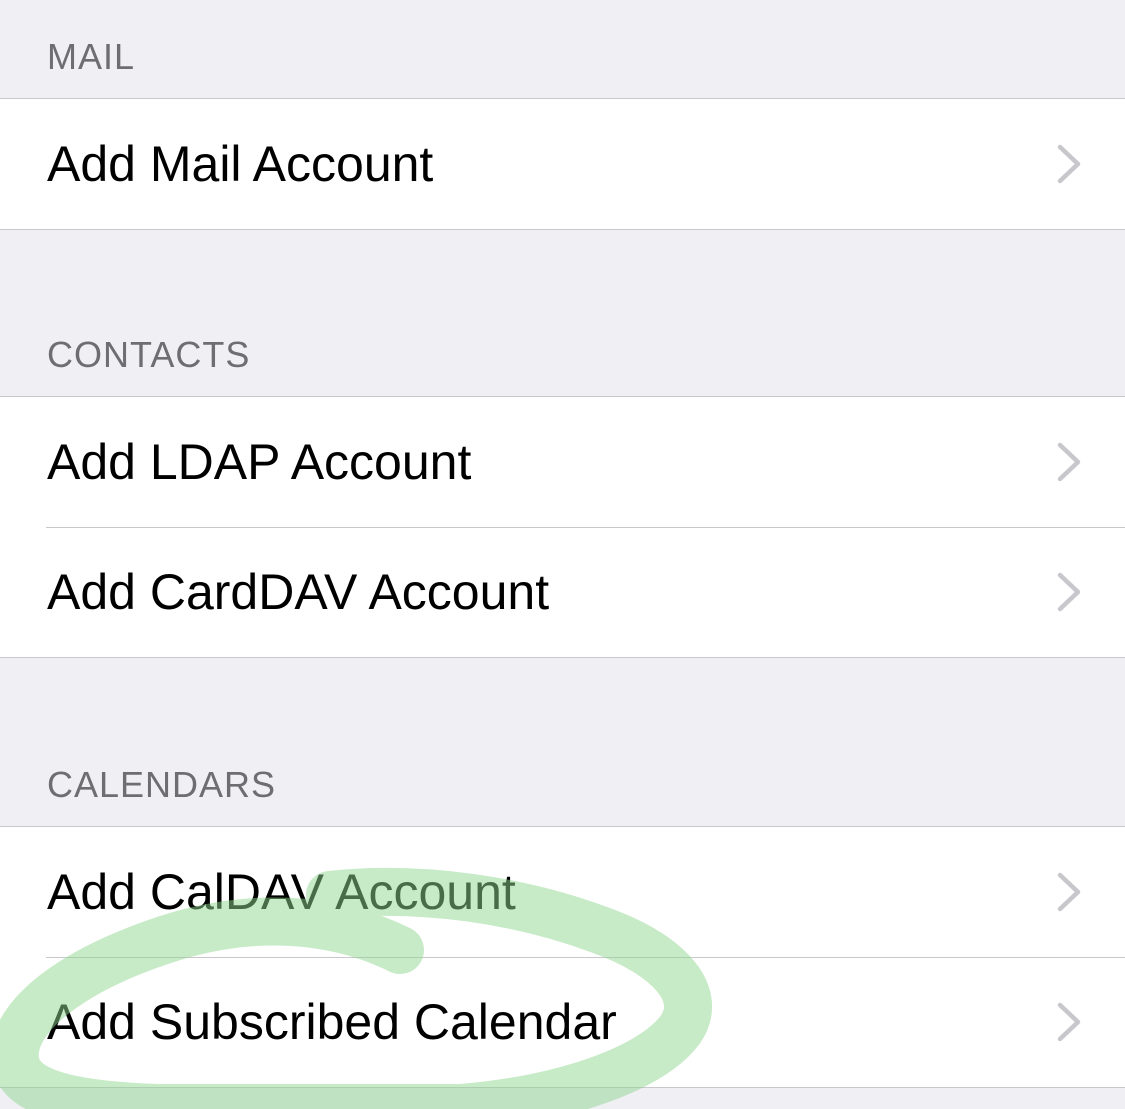 The height and width of the screenshot is (1109, 1125). What do you see at coordinates (562, 462) in the screenshot?
I see `add-ldap-account-row: Add LDAP Account` at bounding box center [562, 462].